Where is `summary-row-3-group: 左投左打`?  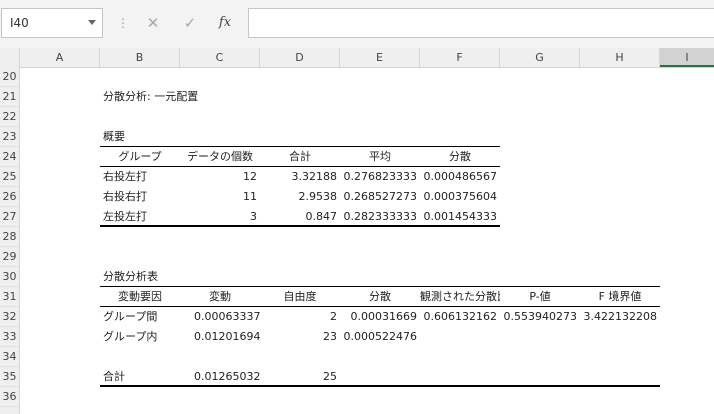 summary-row-3-group: 左投左打 is located at coordinates (141, 217).